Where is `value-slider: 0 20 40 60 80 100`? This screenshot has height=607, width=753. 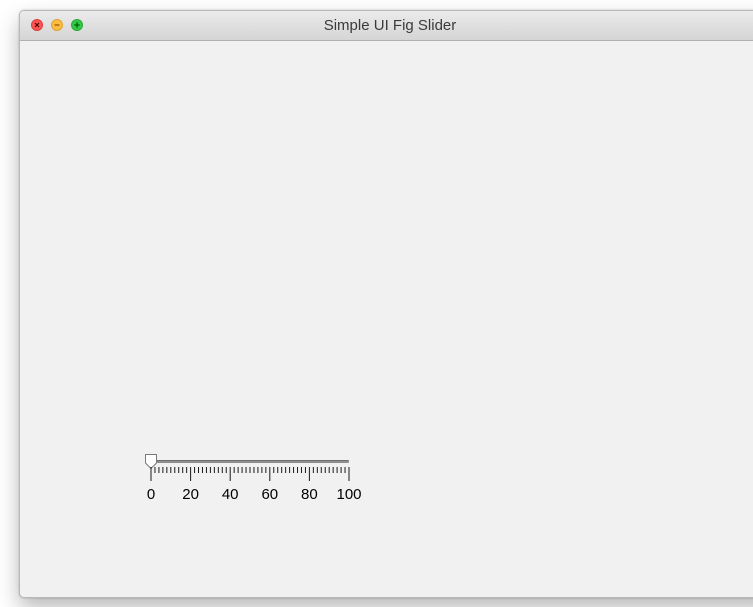 value-slider: 0 20 40 60 80 100 is located at coordinates (257, 485).